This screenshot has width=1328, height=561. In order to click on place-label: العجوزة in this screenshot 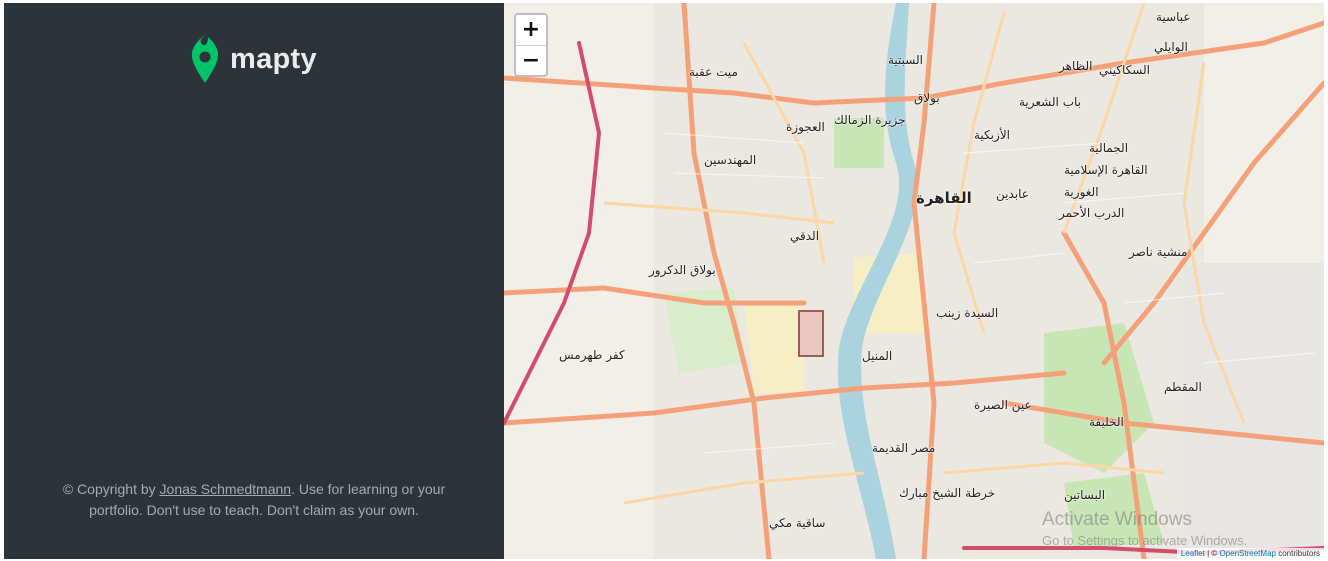, I will do `click(805, 127)`.